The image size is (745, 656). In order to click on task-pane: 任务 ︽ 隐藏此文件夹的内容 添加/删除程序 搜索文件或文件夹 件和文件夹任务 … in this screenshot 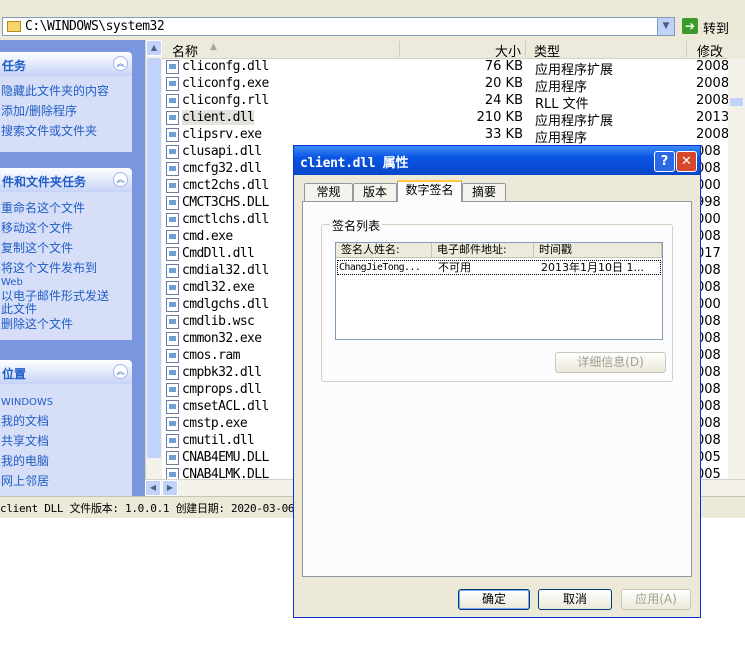, I will do `click(72, 268)`.